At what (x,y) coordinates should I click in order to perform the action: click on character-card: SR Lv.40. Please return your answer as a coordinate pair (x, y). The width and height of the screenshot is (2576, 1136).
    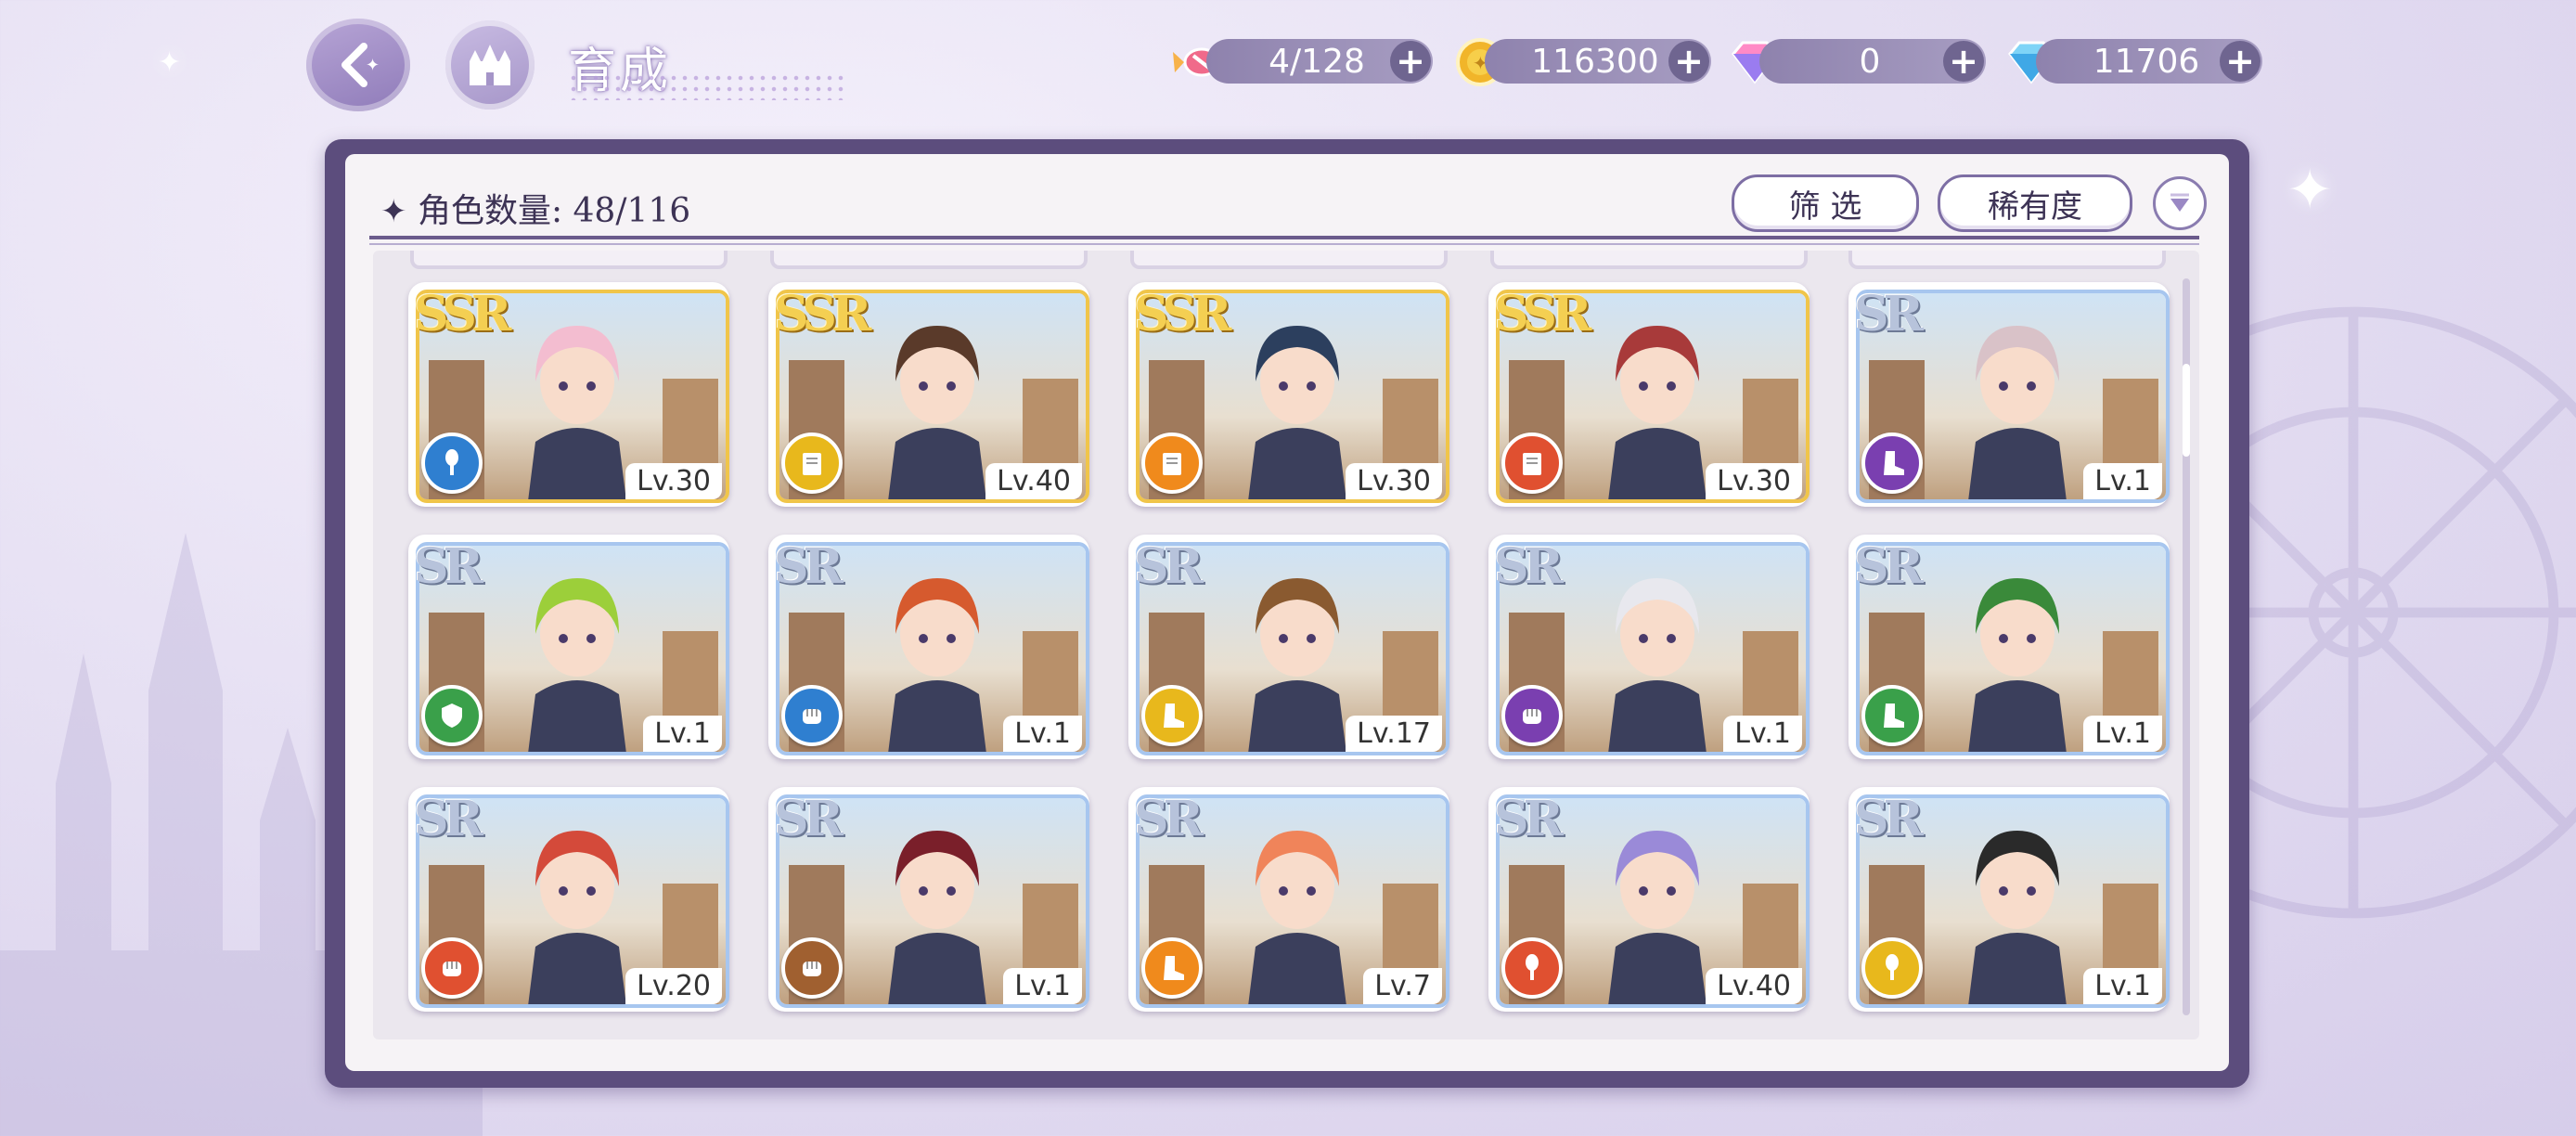
    Looking at the image, I should click on (1649, 899).